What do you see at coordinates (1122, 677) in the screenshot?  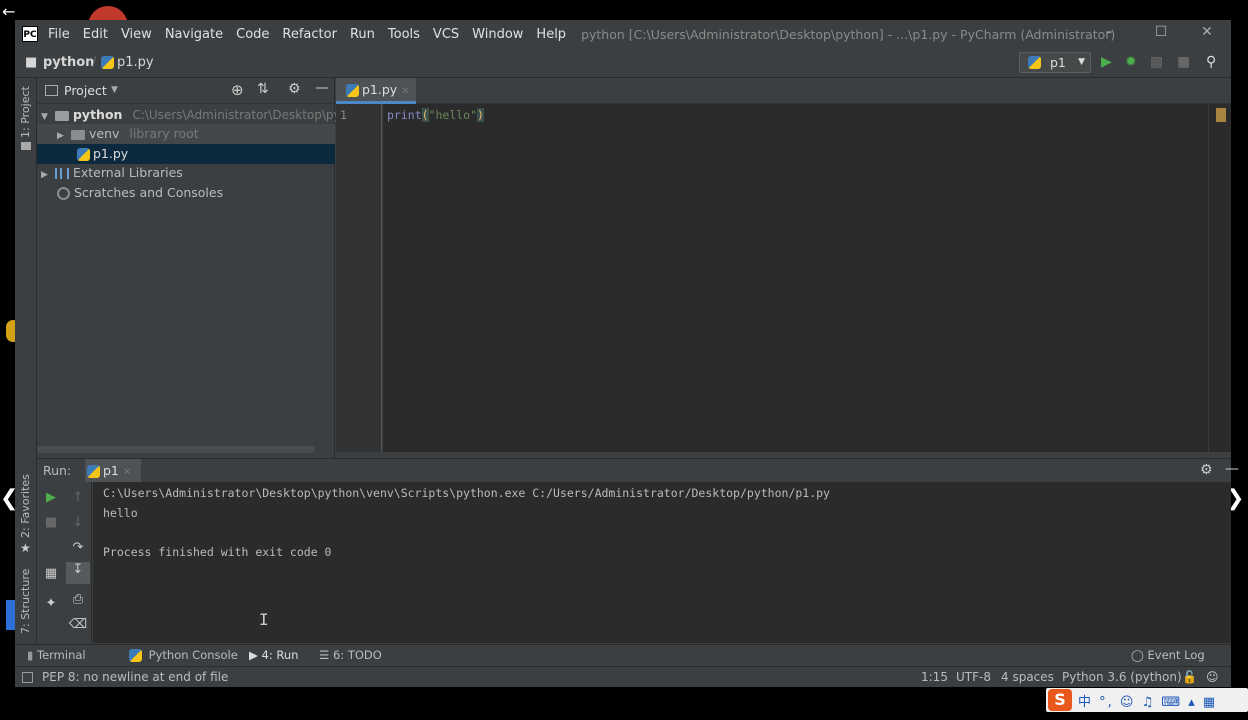 I see `python-interpreter: Python 3.6 (python)` at bounding box center [1122, 677].